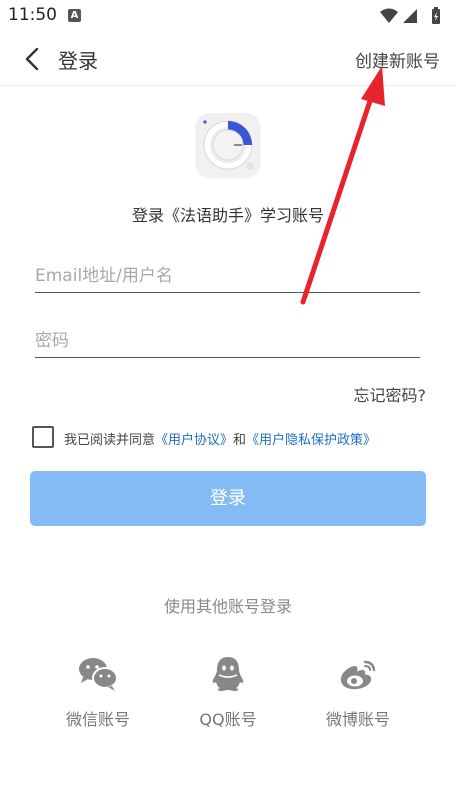 The width and height of the screenshot is (456, 812). Describe the element at coordinates (74, 15) in the screenshot. I see `notification-icon: A` at that location.